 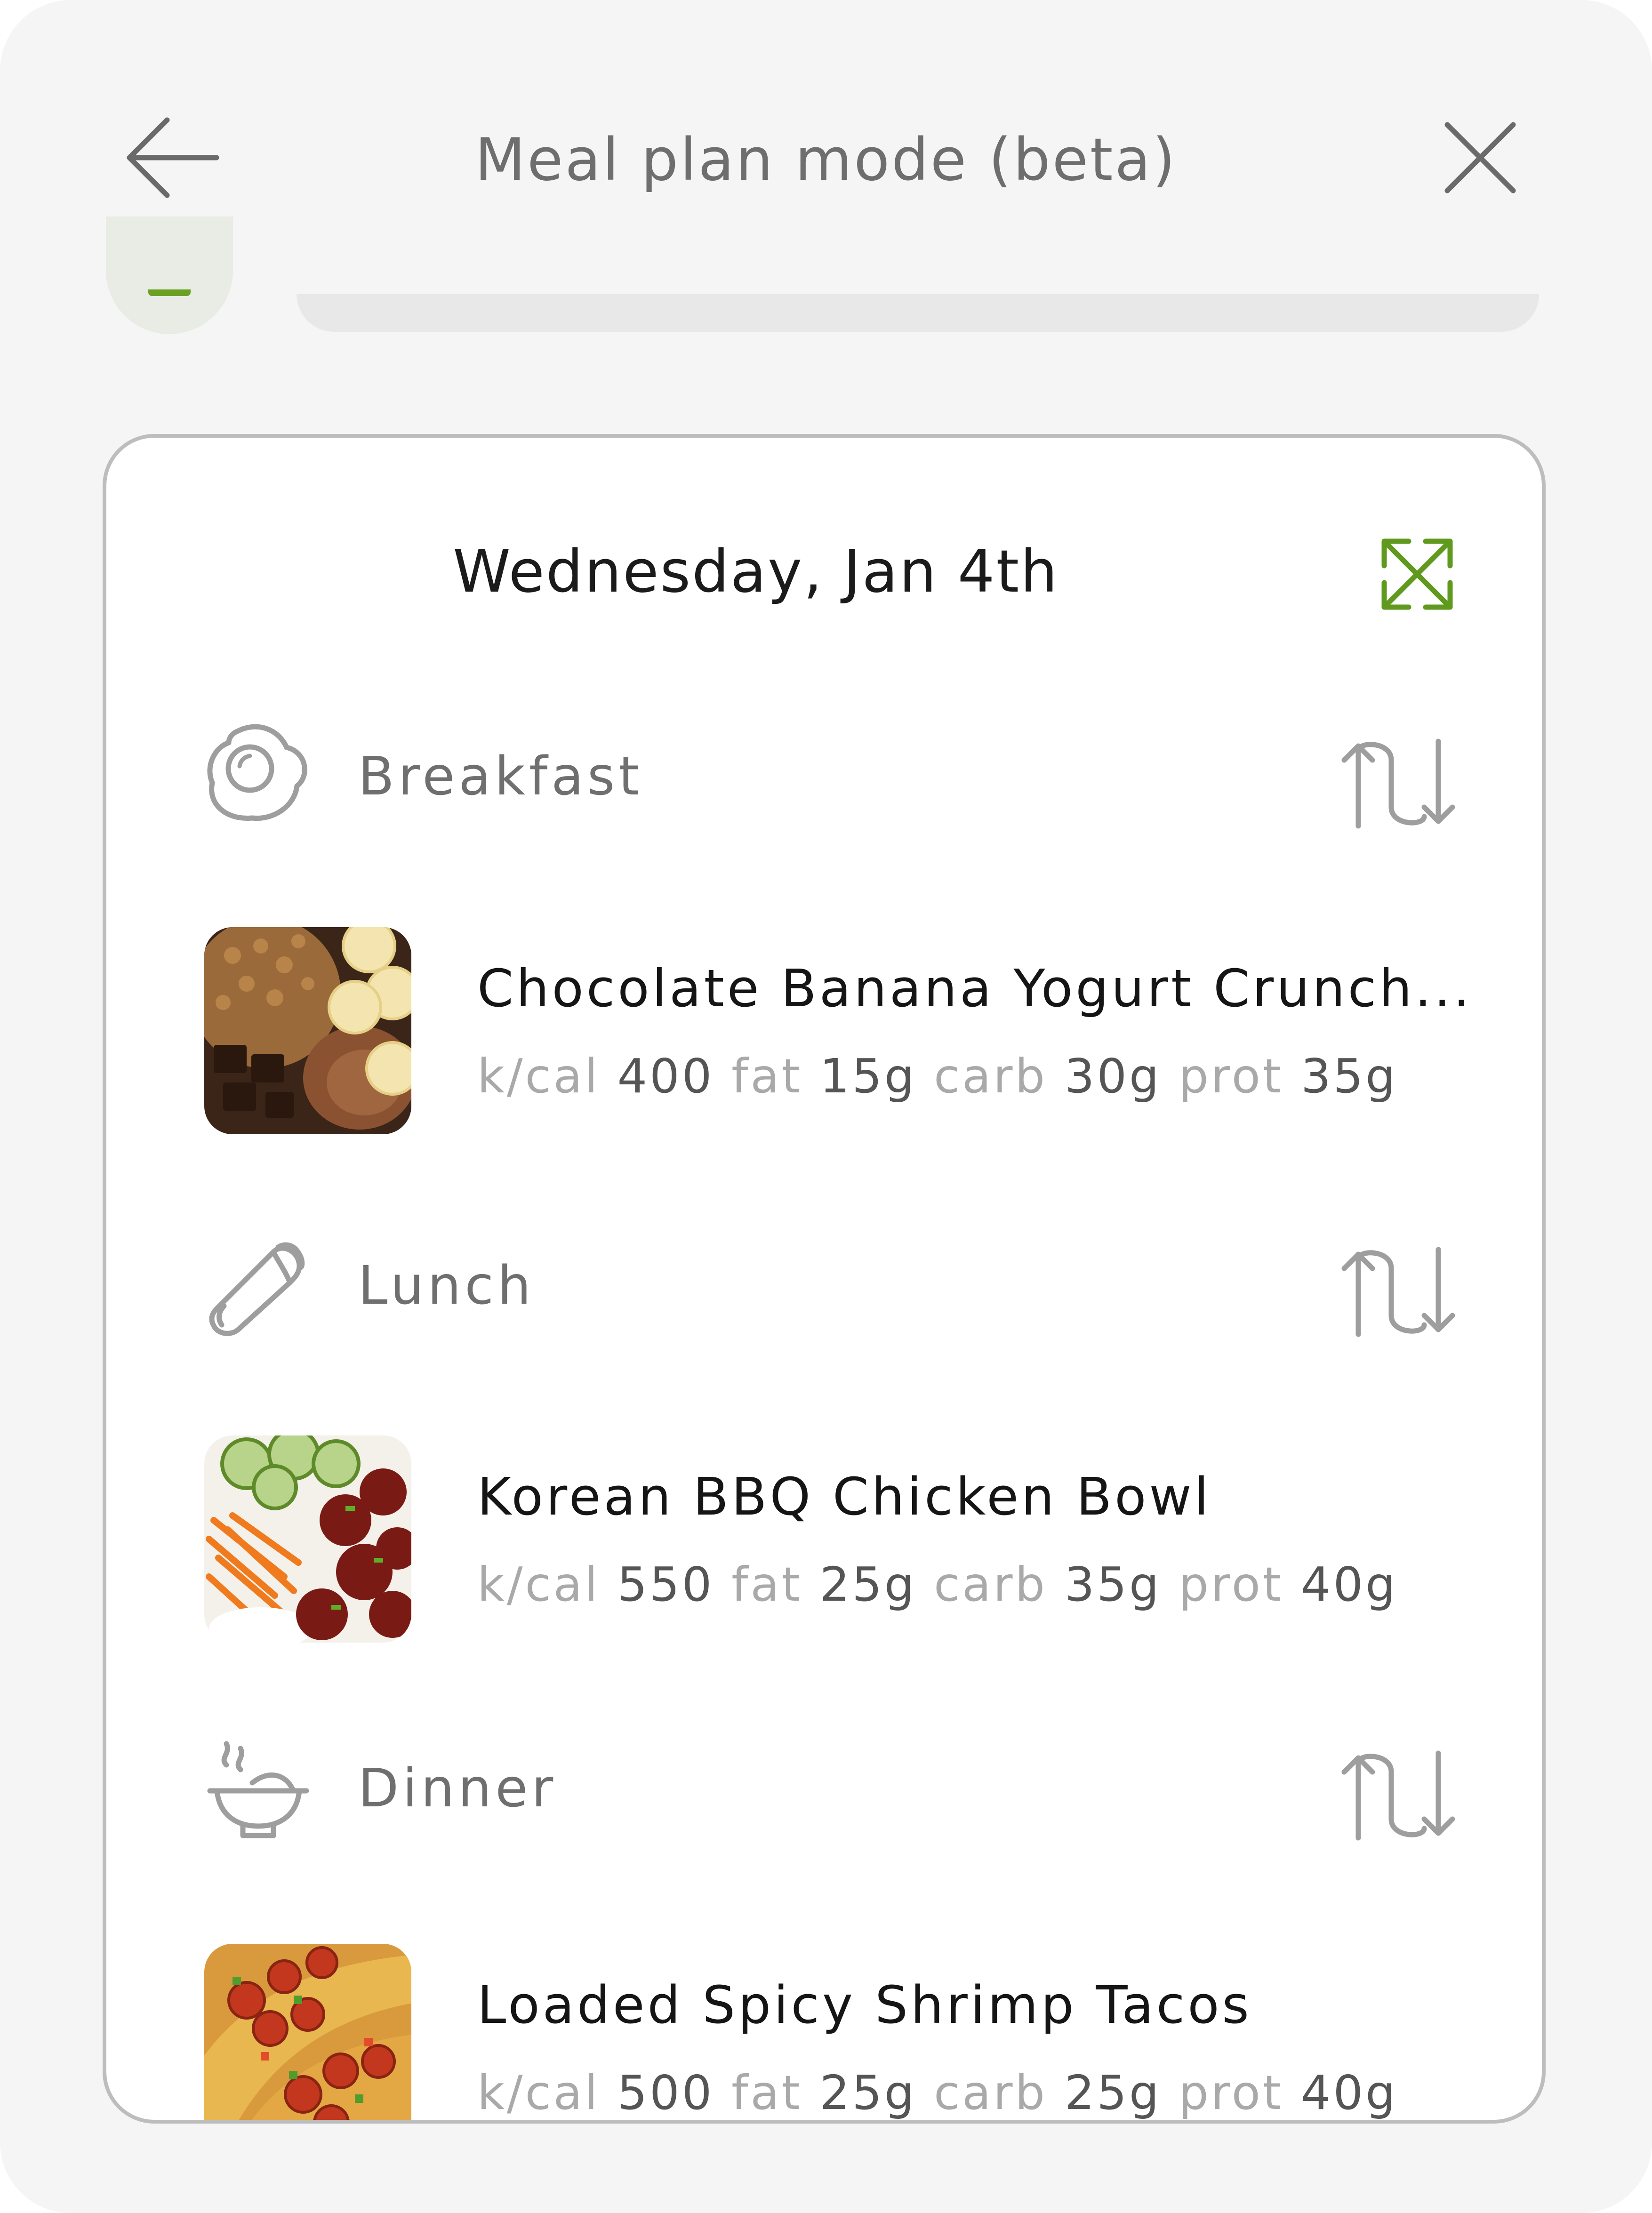 What do you see at coordinates (1006, 1497) in the screenshot?
I see `recipe-title-lunch: Korean BBQ Chicken Bowl` at bounding box center [1006, 1497].